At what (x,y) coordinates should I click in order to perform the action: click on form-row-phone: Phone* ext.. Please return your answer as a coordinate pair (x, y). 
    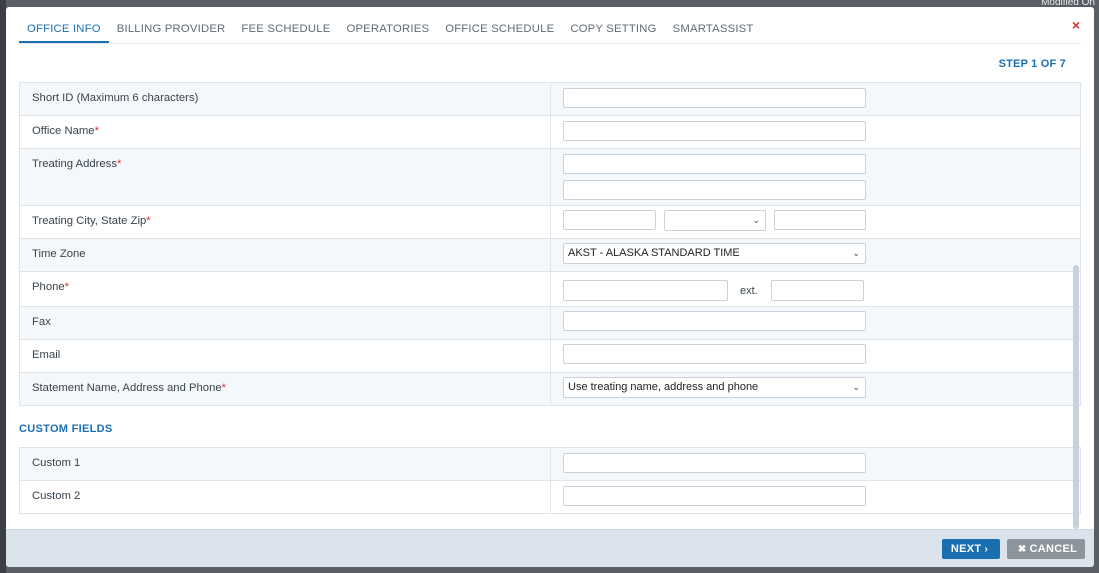
    Looking at the image, I should click on (550, 289).